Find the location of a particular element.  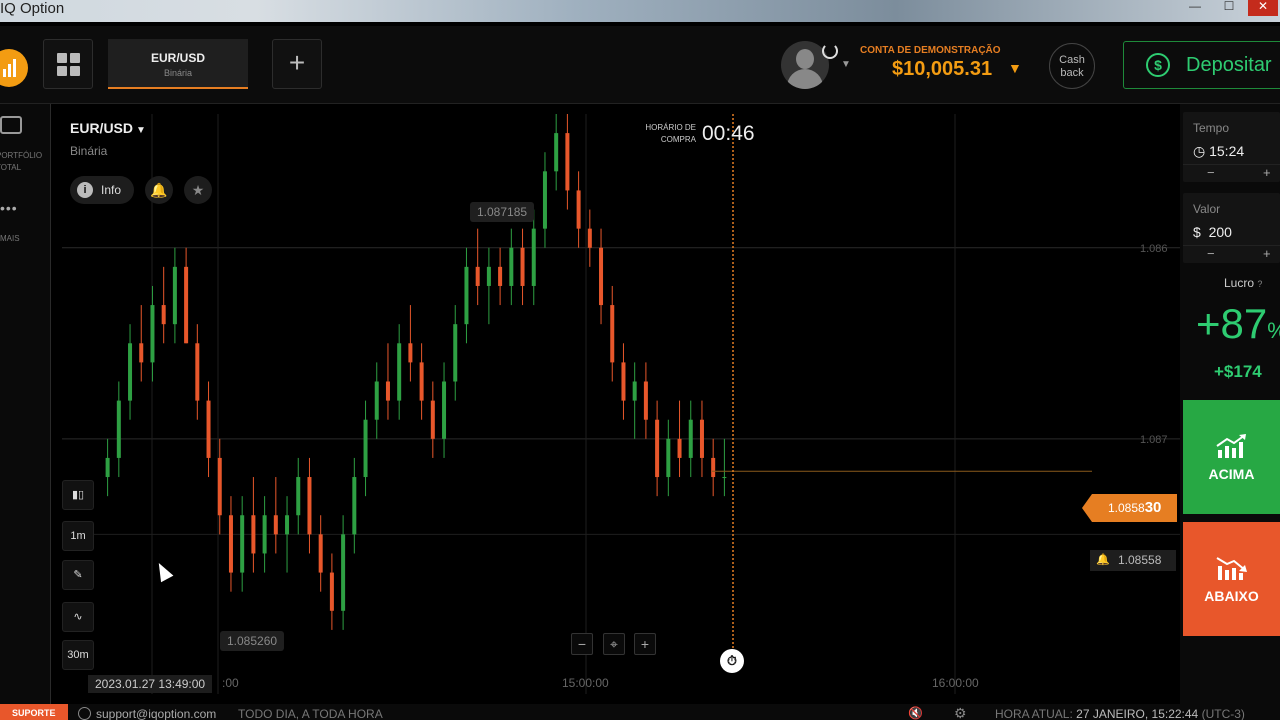

more-dots-icon: ••• is located at coordinates (9, 208).